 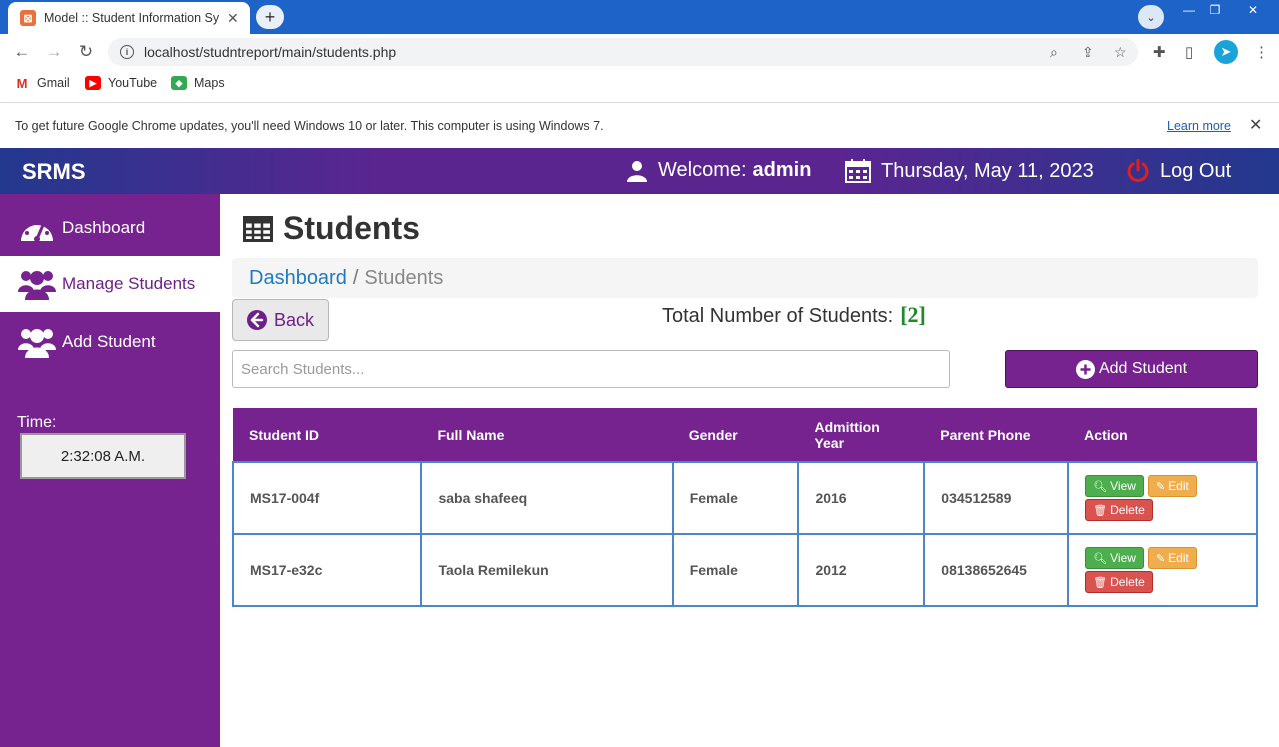 I want to click on tab-close-icon: ✕, so click(x=233, y=18).